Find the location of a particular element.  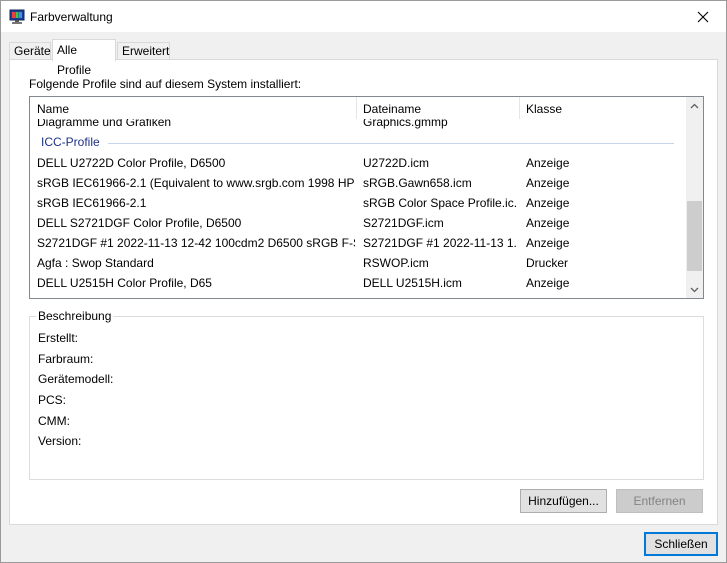

profile-filename: RSWOP.icm is located at coordinates (396, 263).